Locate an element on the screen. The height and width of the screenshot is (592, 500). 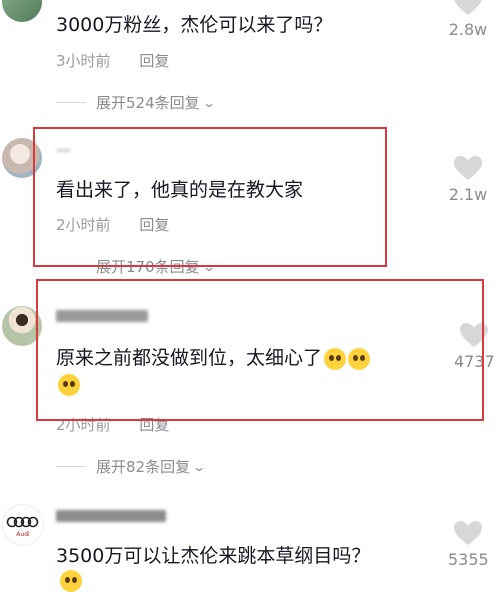
laughing-emoji-icon is located at coordinates (71, 581).